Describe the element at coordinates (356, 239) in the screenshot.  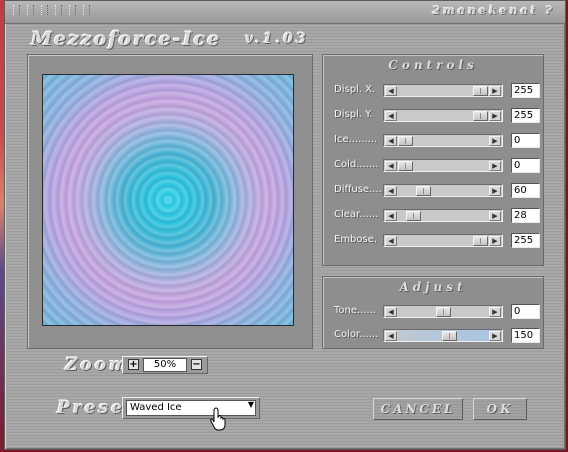
I see `controls-row-label: Embose.` at that location.